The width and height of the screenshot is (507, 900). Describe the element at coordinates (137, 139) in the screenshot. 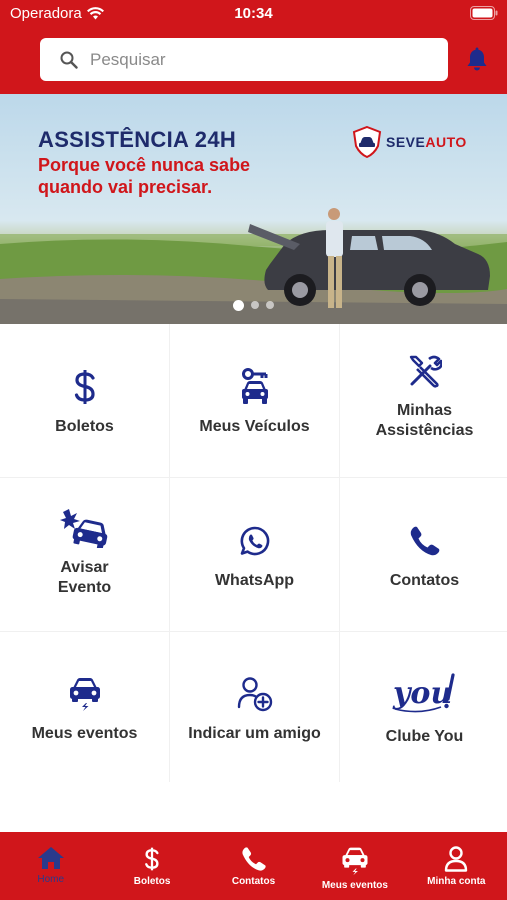

I see `banner-title: ASSISTÊNCIA 24H` at that location.